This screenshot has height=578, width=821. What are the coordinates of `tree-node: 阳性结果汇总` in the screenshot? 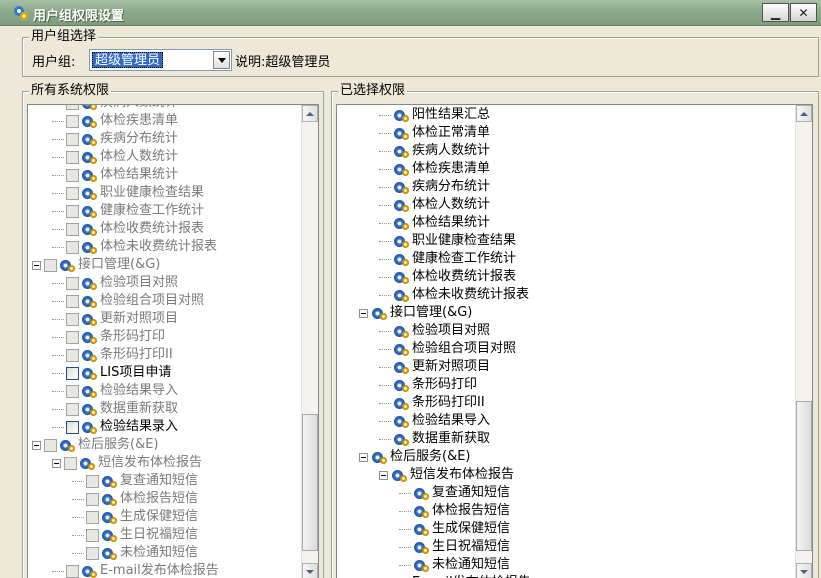 It's located at (434, 115).